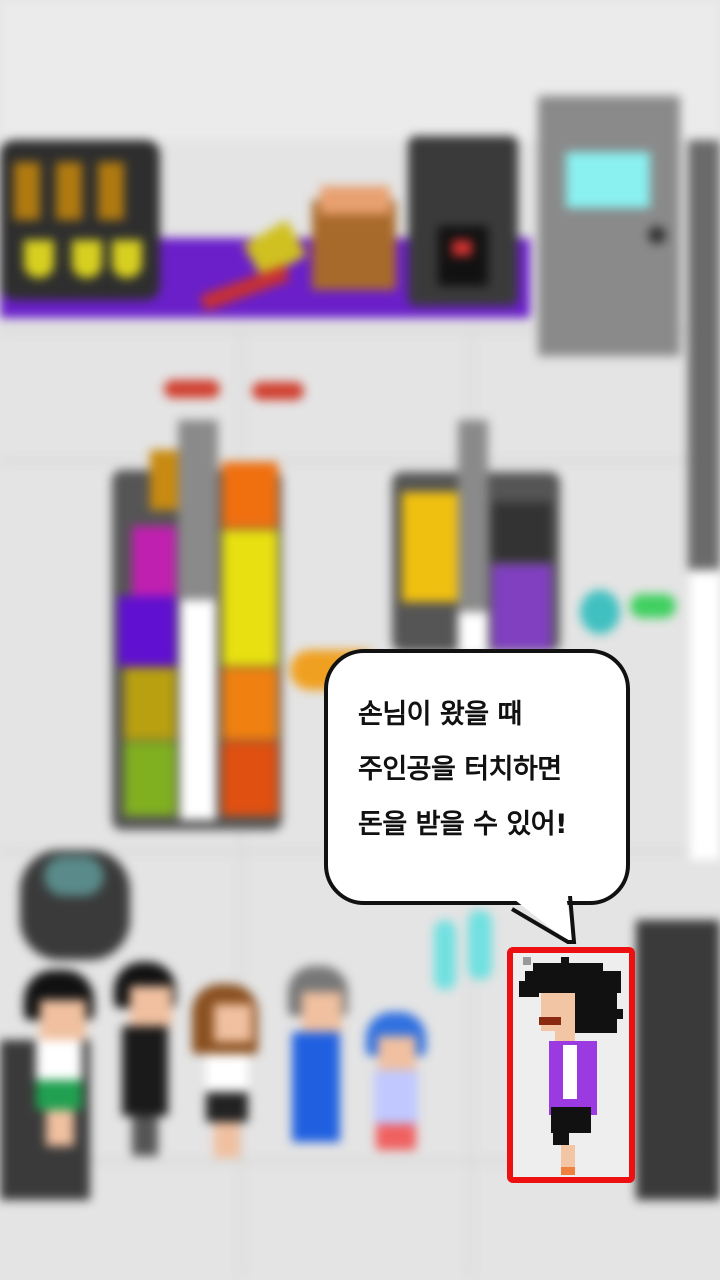 Image resolution: width=720 pixels, height=1280 pixels. I want to click on green-item, so click(653, 606).